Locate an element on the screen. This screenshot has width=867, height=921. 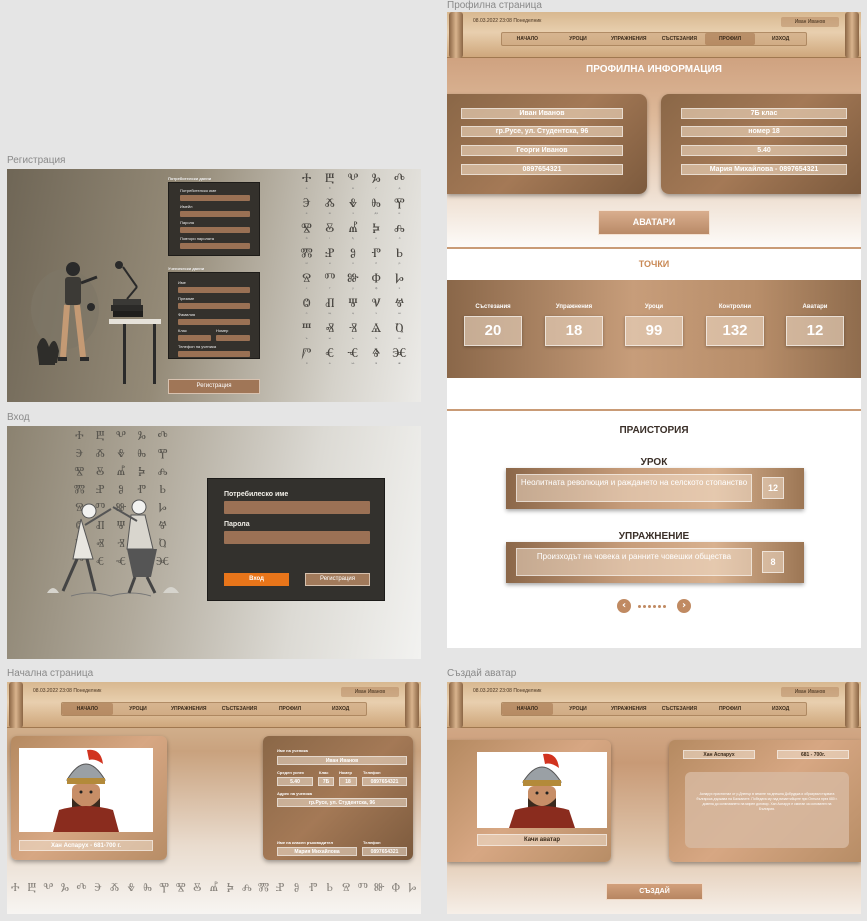
user-data-title: Потребителски данни is located at coordinates (190, 178).